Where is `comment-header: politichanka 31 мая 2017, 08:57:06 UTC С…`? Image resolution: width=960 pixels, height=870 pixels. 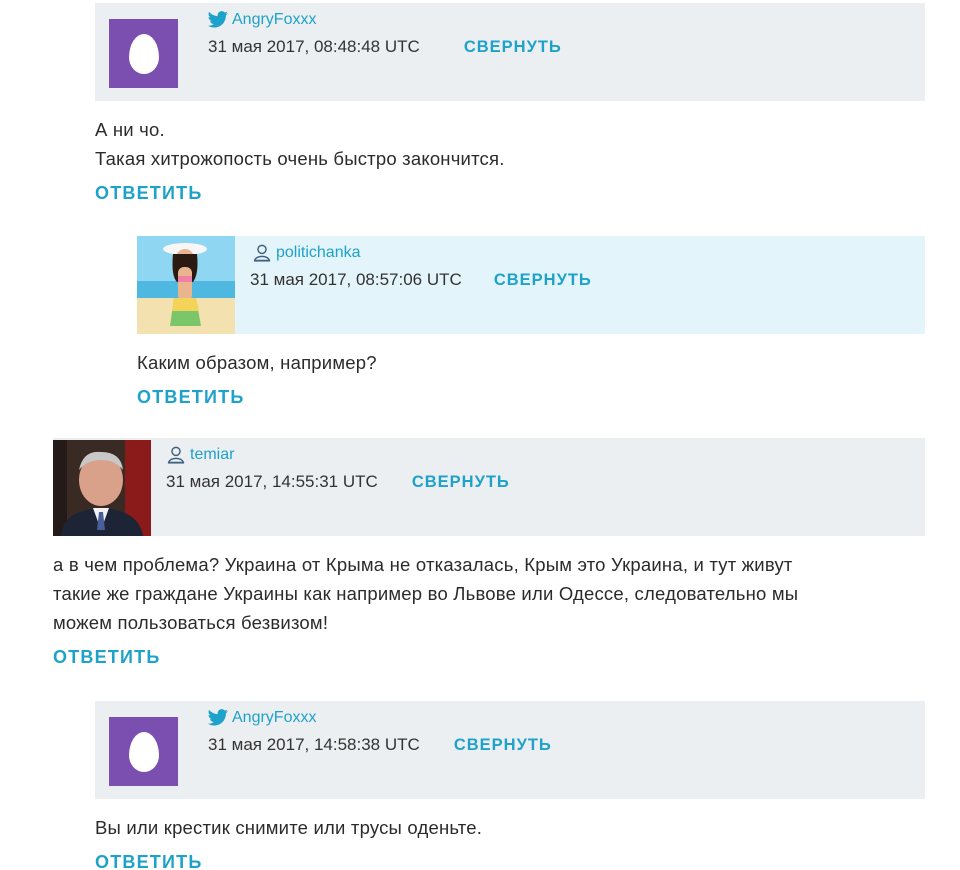
comment-header: politichanka 31 мая 2017, 08:57:06 UTC С… is located at coordinates (531, 285).